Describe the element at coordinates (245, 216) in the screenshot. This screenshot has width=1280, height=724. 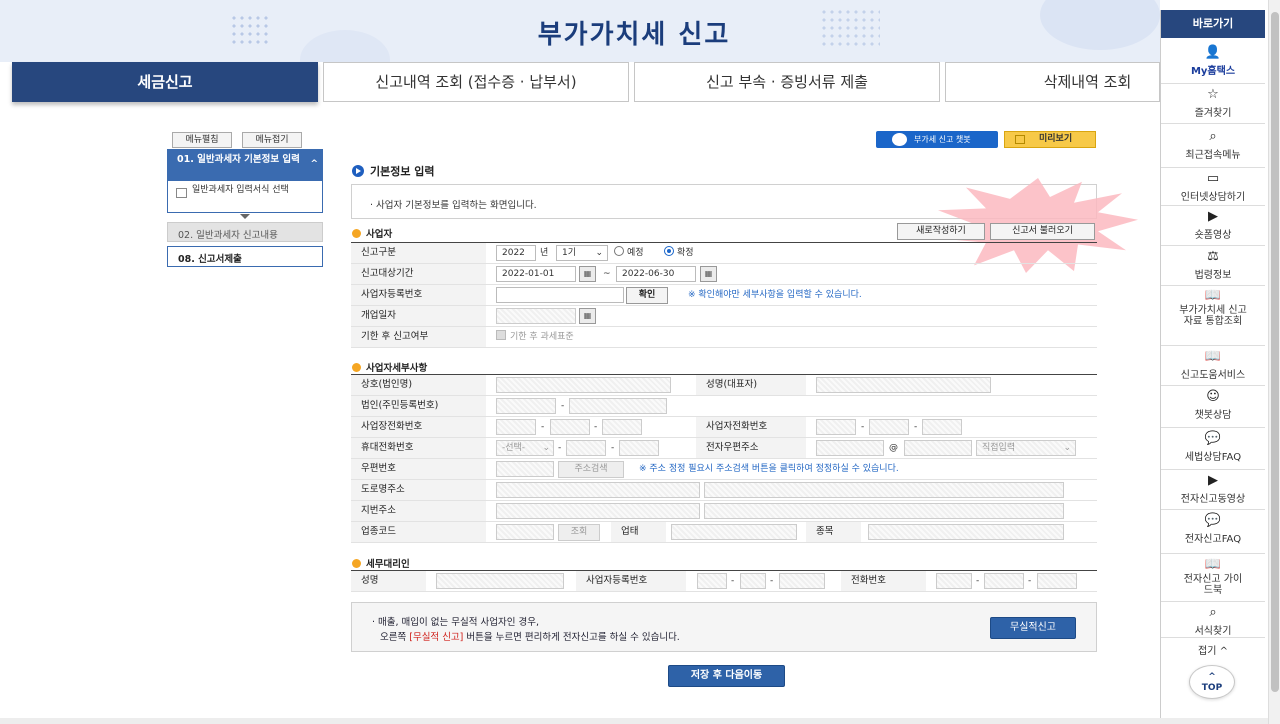
I see `caret-down-icon` at that location.